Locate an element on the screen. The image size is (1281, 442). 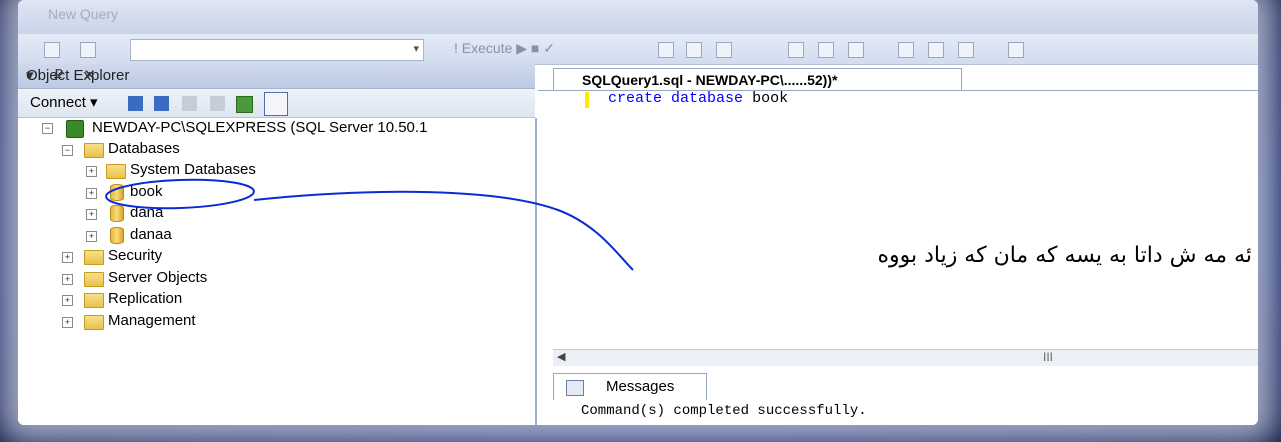
indent-icon is located at coordinates (856, 50).